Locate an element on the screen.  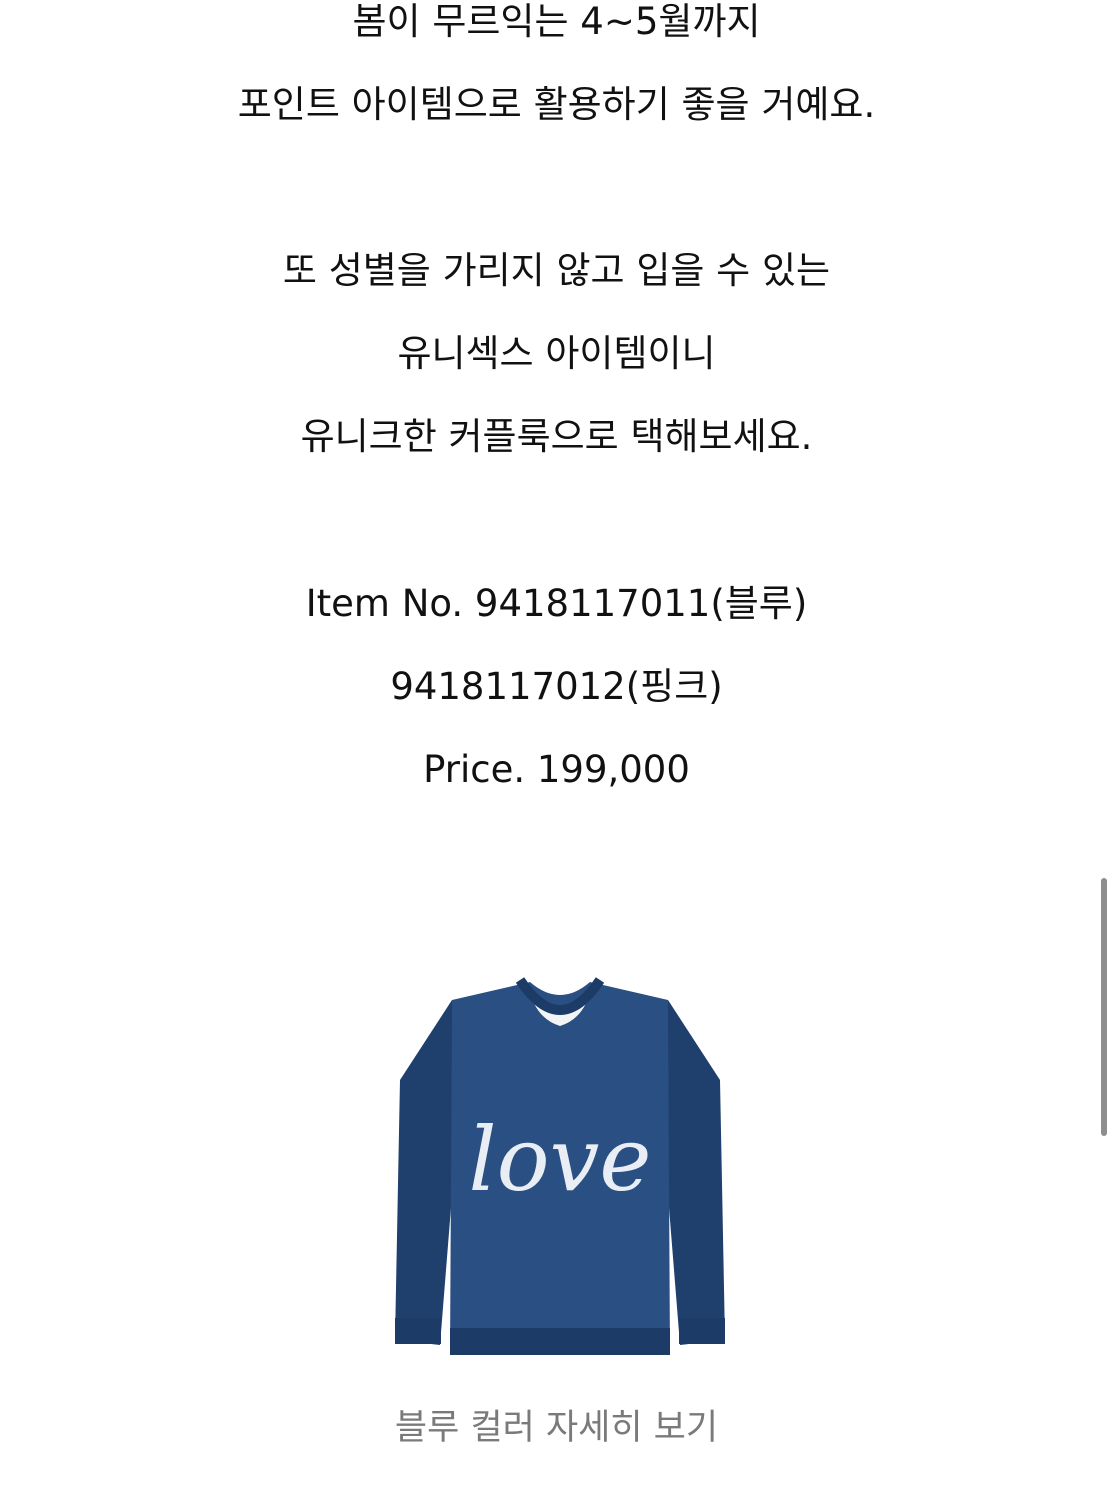
product-image: love is located at coordinates (560, 1165).